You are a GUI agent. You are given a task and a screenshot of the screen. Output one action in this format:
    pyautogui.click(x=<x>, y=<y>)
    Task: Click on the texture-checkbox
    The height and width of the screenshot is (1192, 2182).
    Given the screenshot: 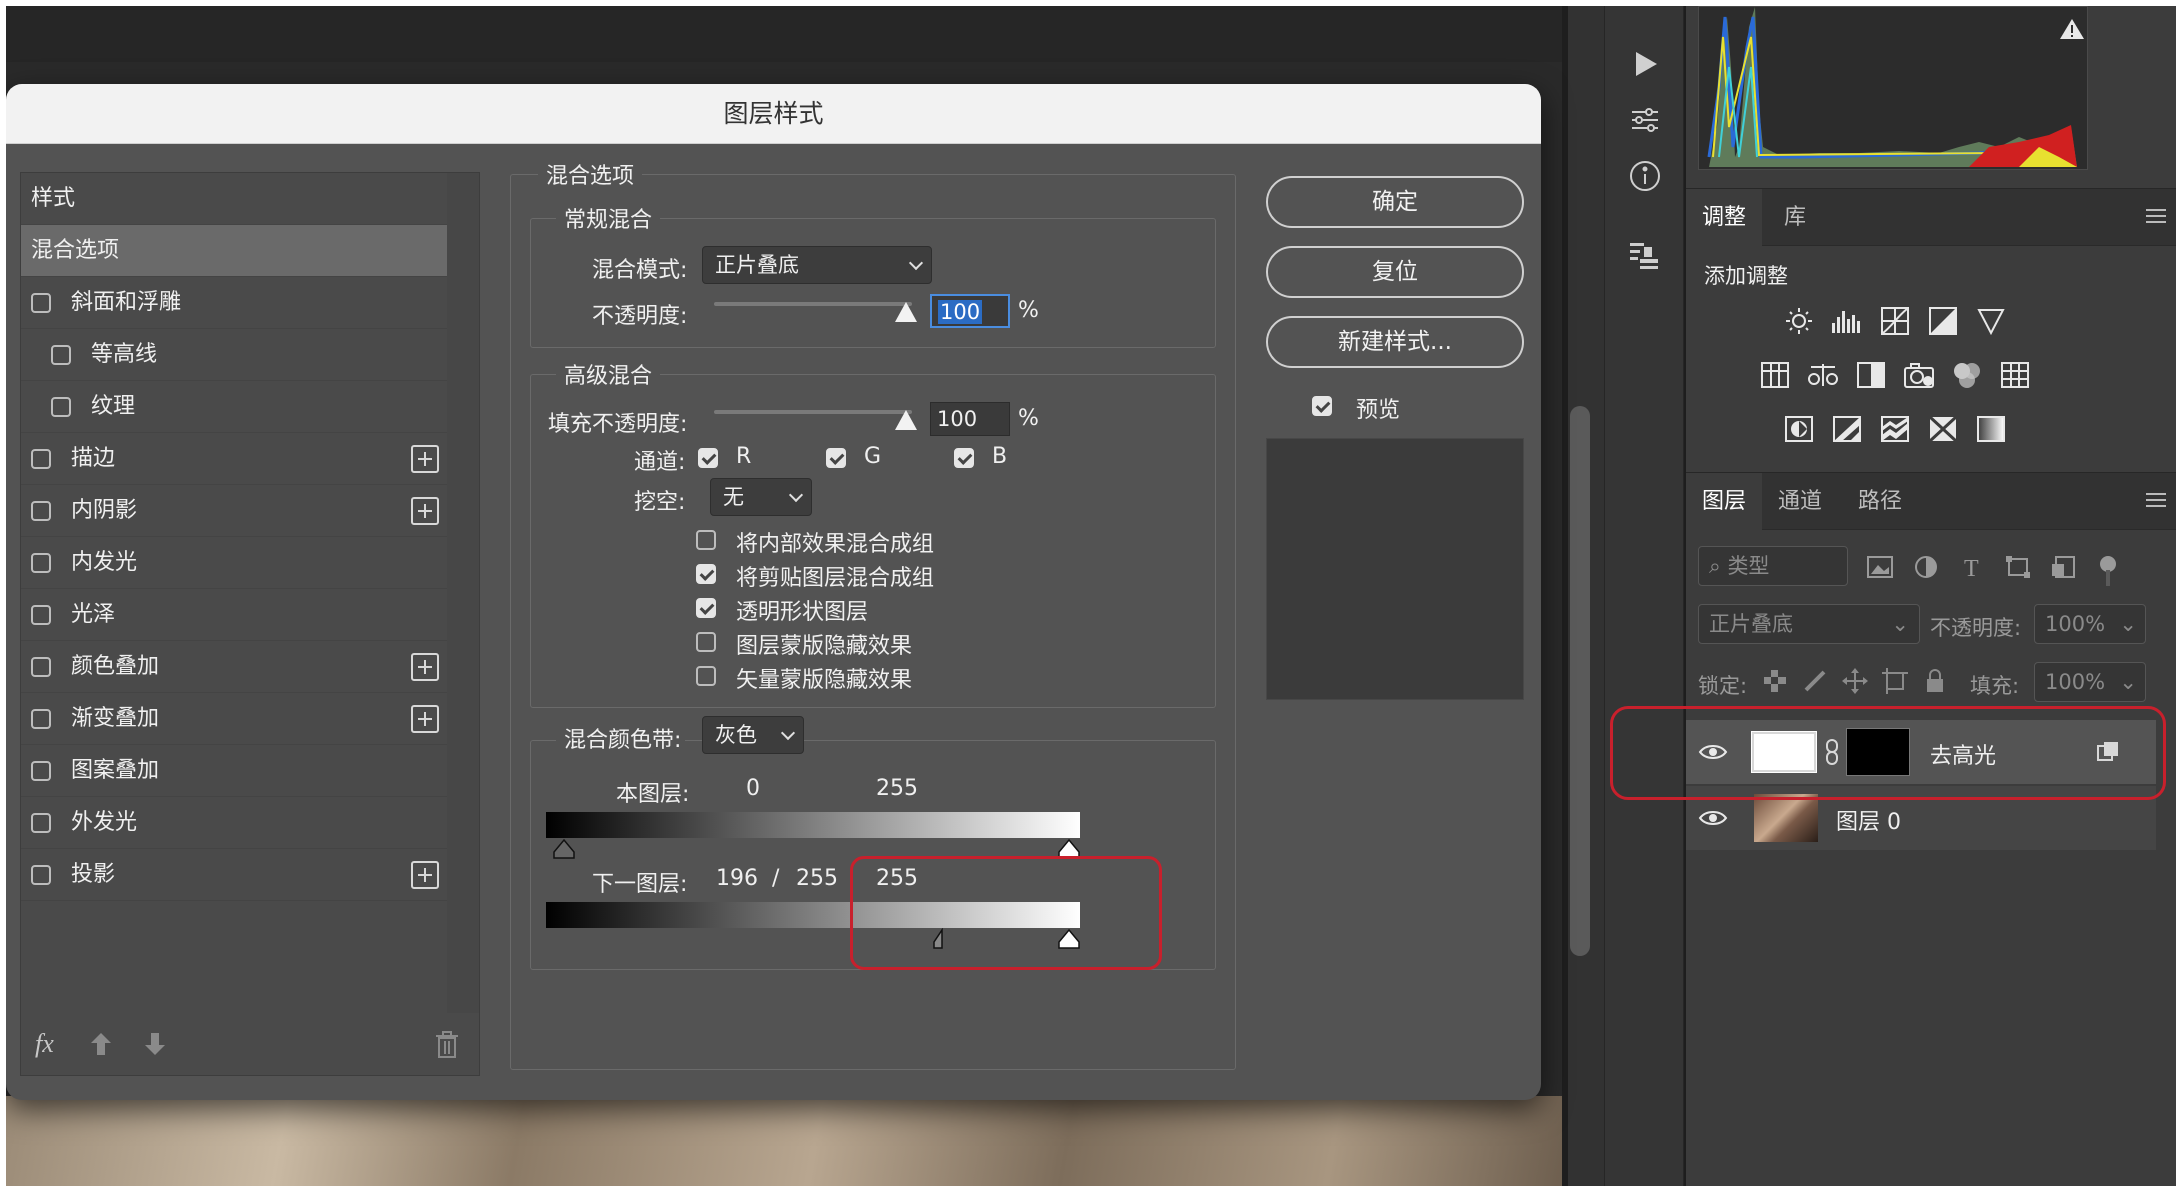 What is the action you would take?
    pyautogui.click(x=61, y=407)
    